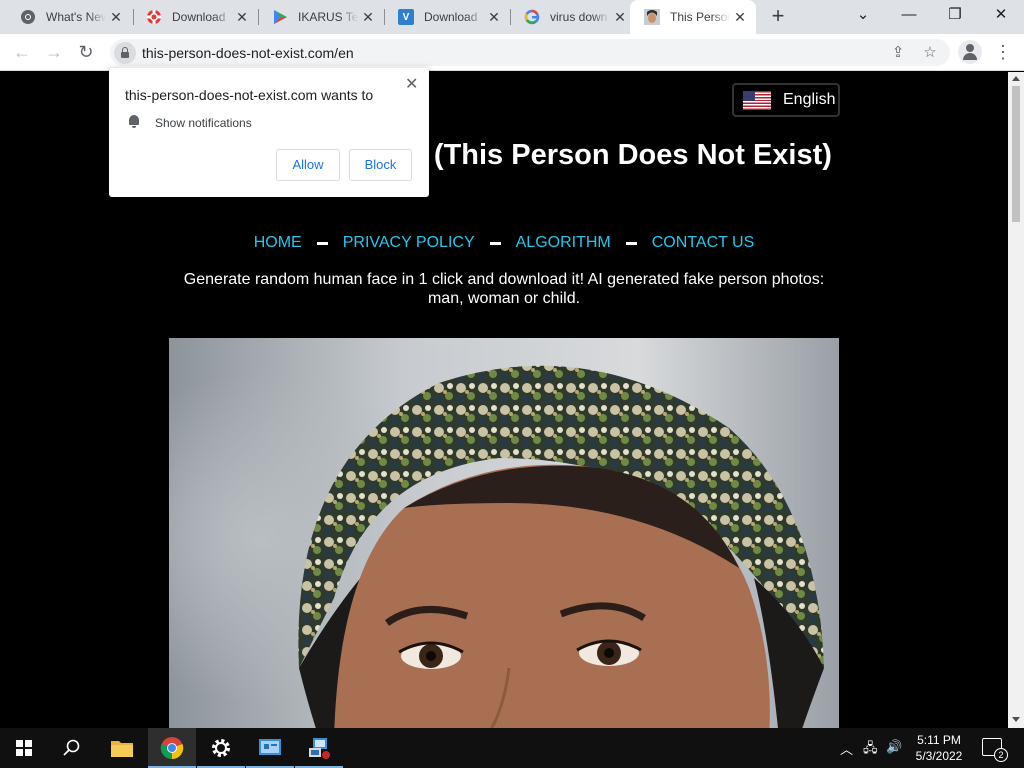 This screenshot has width=1024, height=768. I want to click on bookmark-star-icon: ☆, so click(930, 53).